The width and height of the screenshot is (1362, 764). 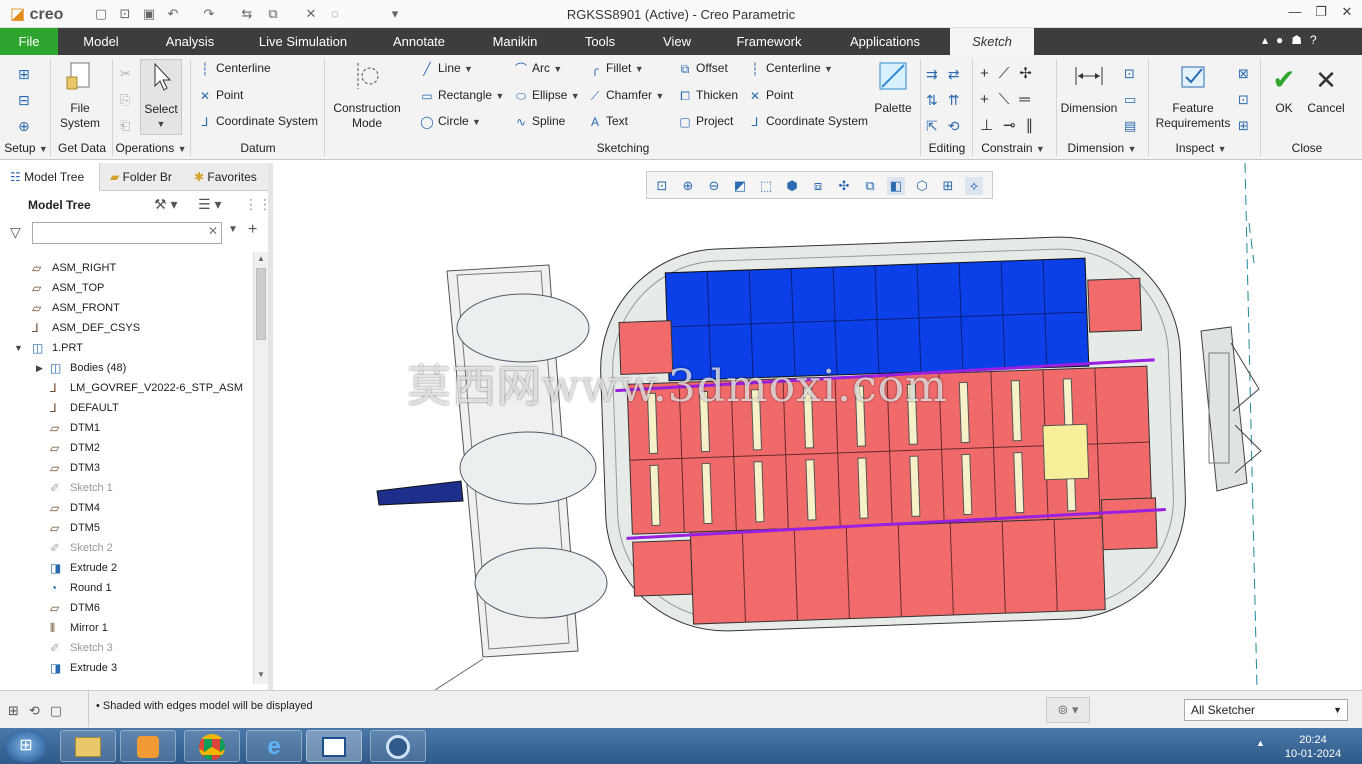 I want to click on offset-button: ⧉ Offset, so click(x=703, y=68).